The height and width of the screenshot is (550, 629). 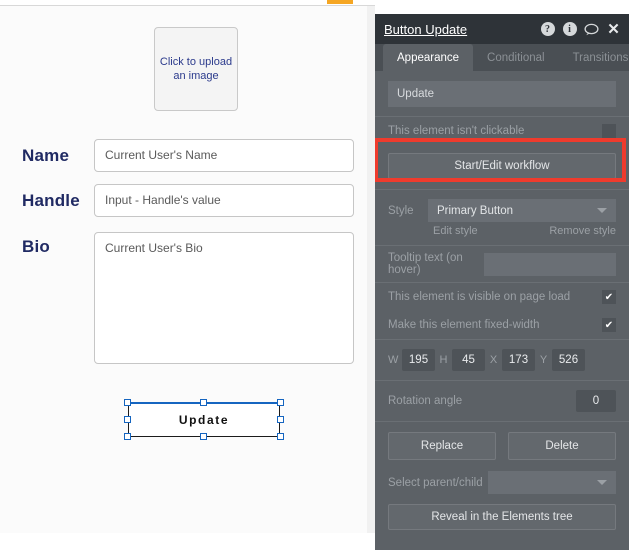 What do you see at coordinates (187, 541) in the screenshot?
I see `canvas-bottom-strip` at bounding box center [187, 541].